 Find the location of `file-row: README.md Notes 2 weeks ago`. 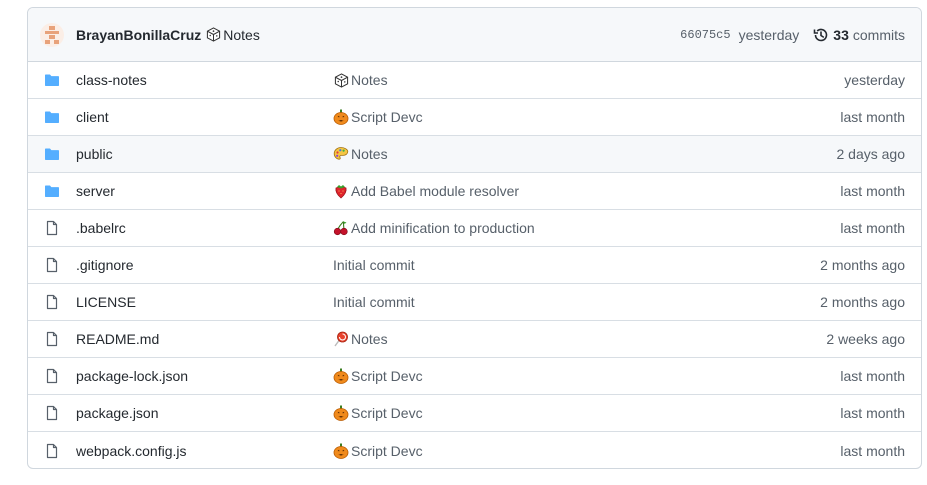

file-row: README.md Notes 2 weeks ago is located at coordinates (474, 339).